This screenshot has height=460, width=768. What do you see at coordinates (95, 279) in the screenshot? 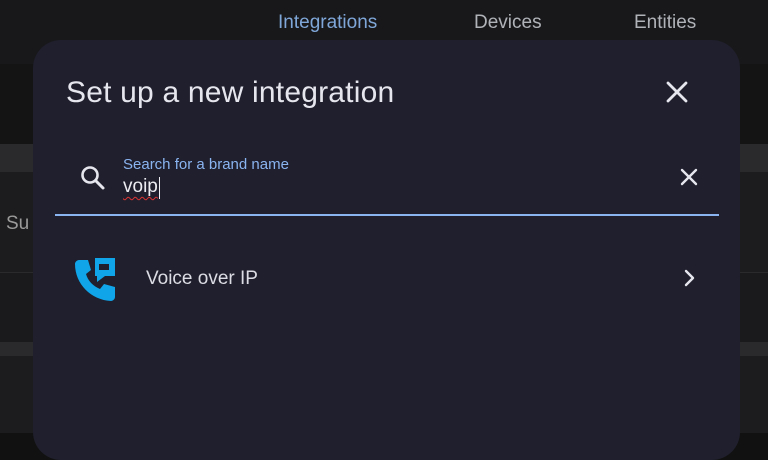
I see `voip-phone-icon` at bounding box center [95, 279].